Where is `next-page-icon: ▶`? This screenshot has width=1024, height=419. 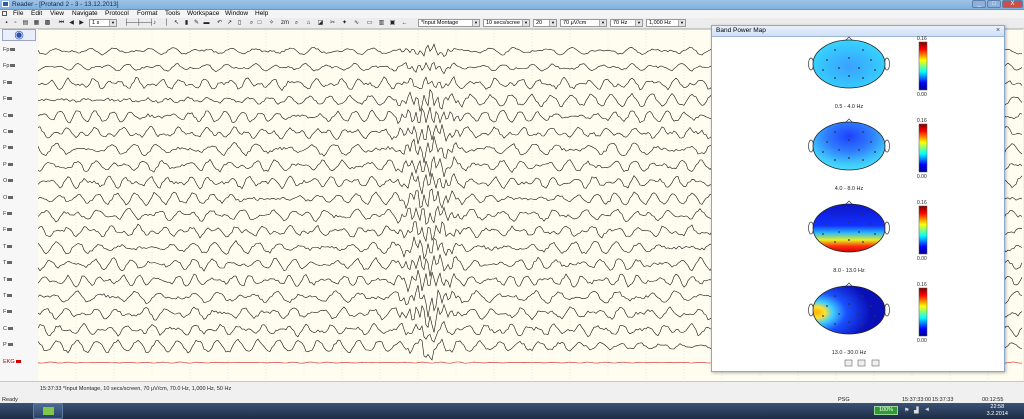
next-page-icon: ▶ is located at coordinates (81, 23).